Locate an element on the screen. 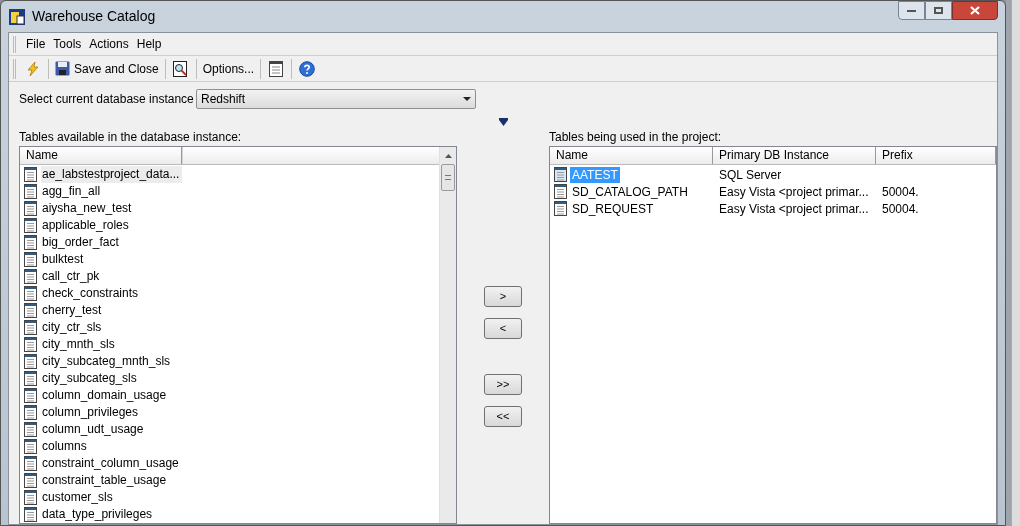 The height and width of the screenshot is (526, 1020). table-name: city_subcateg_sls is located at coordinates (111, 378).